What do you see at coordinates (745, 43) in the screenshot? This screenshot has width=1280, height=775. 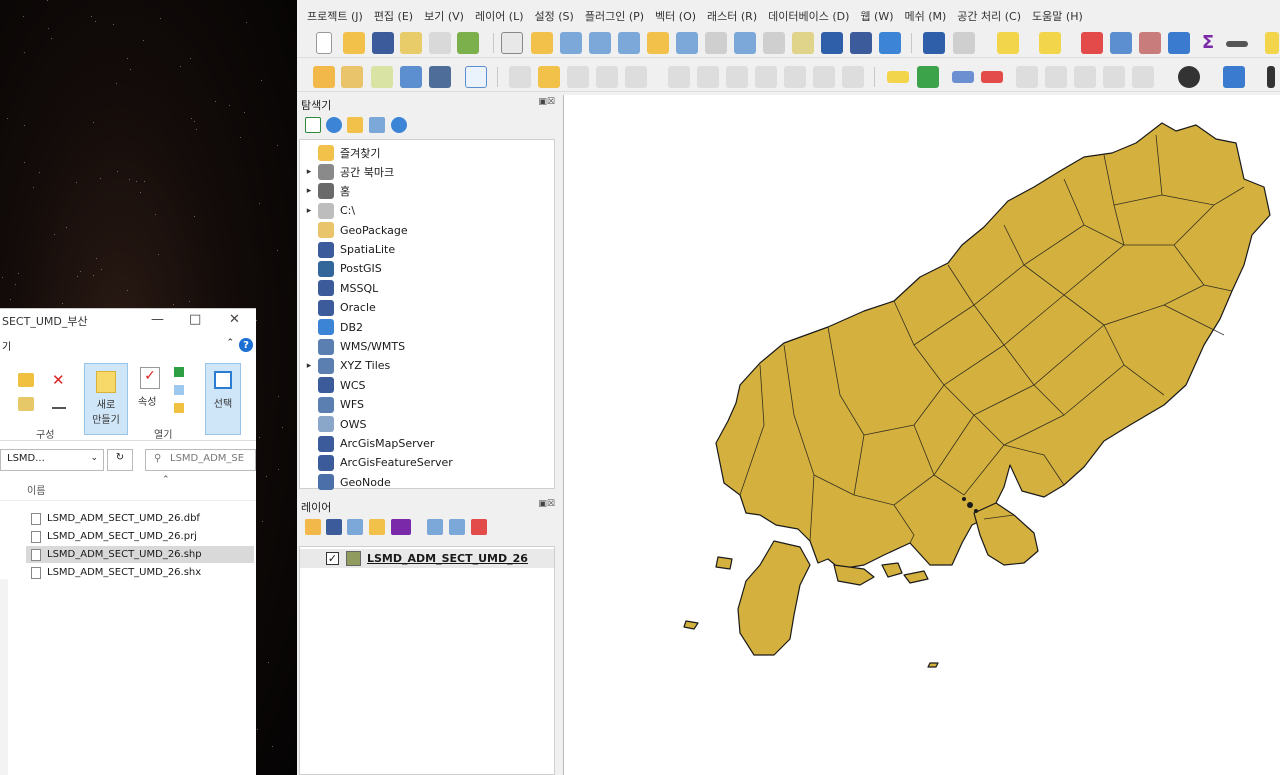 I see `zoom-last-icon` at bounding box center [745, 43].